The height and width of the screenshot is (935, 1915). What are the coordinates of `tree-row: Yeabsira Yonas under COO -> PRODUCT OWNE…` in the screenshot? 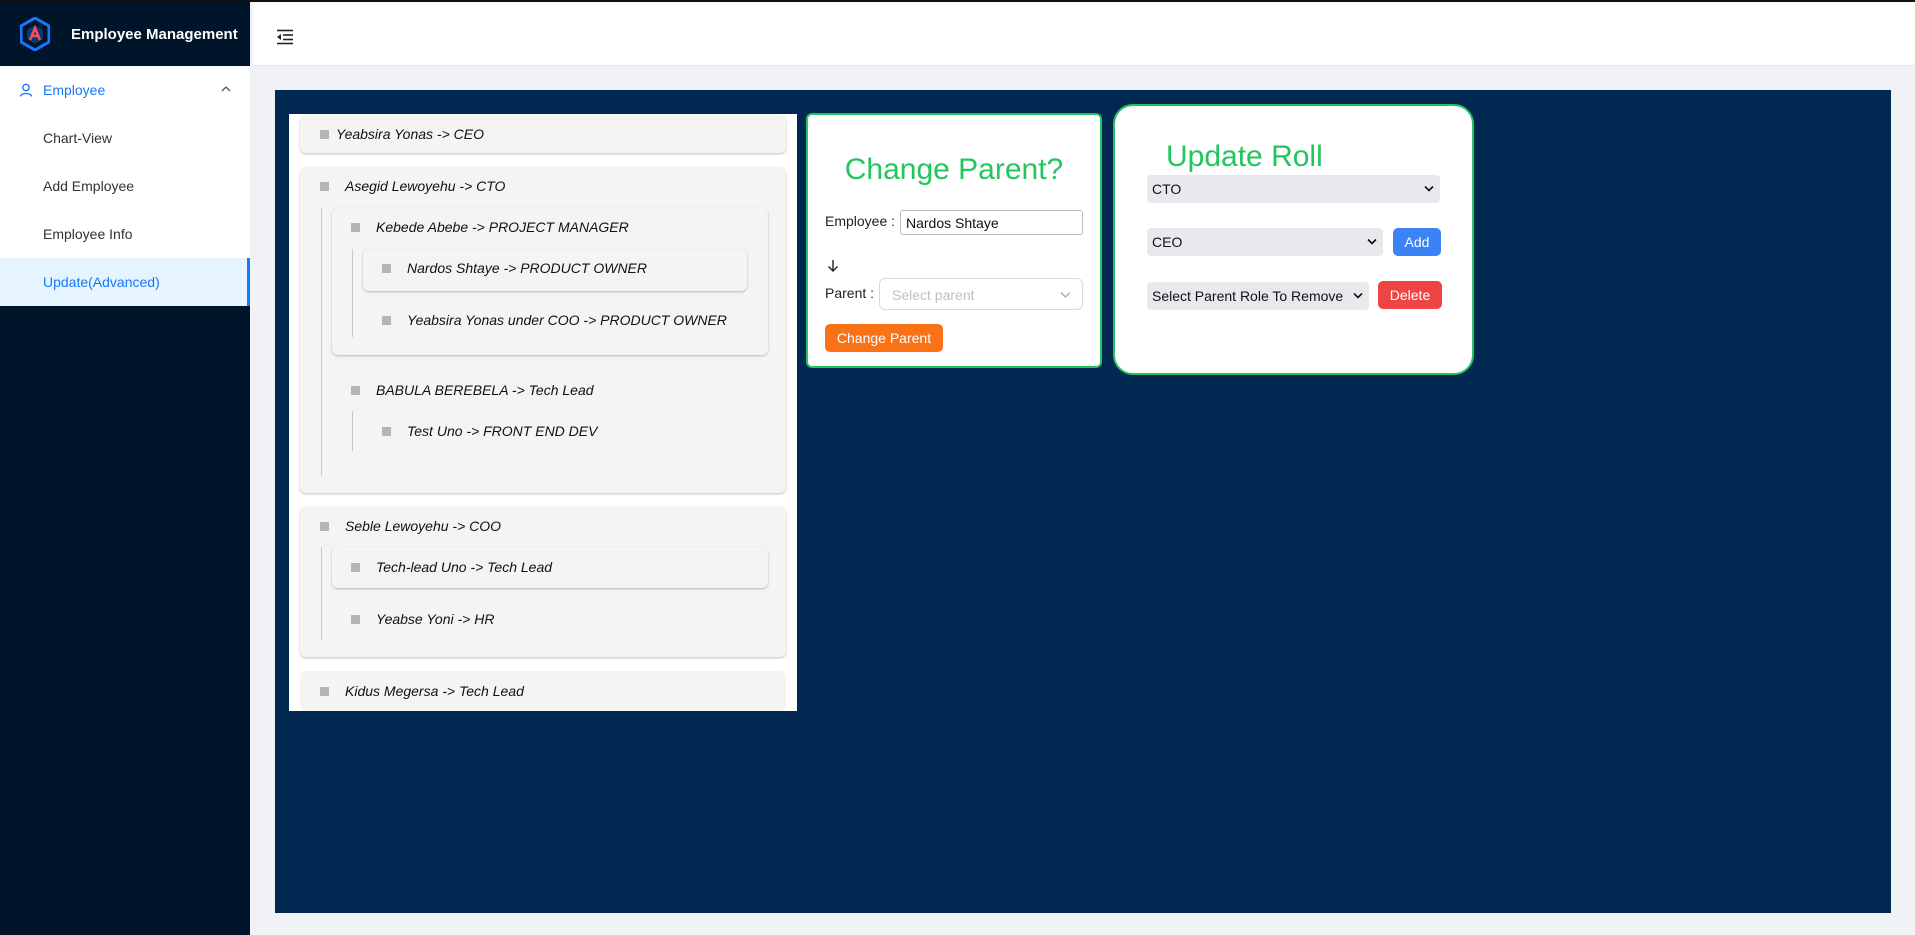 It's located at (554, 320).